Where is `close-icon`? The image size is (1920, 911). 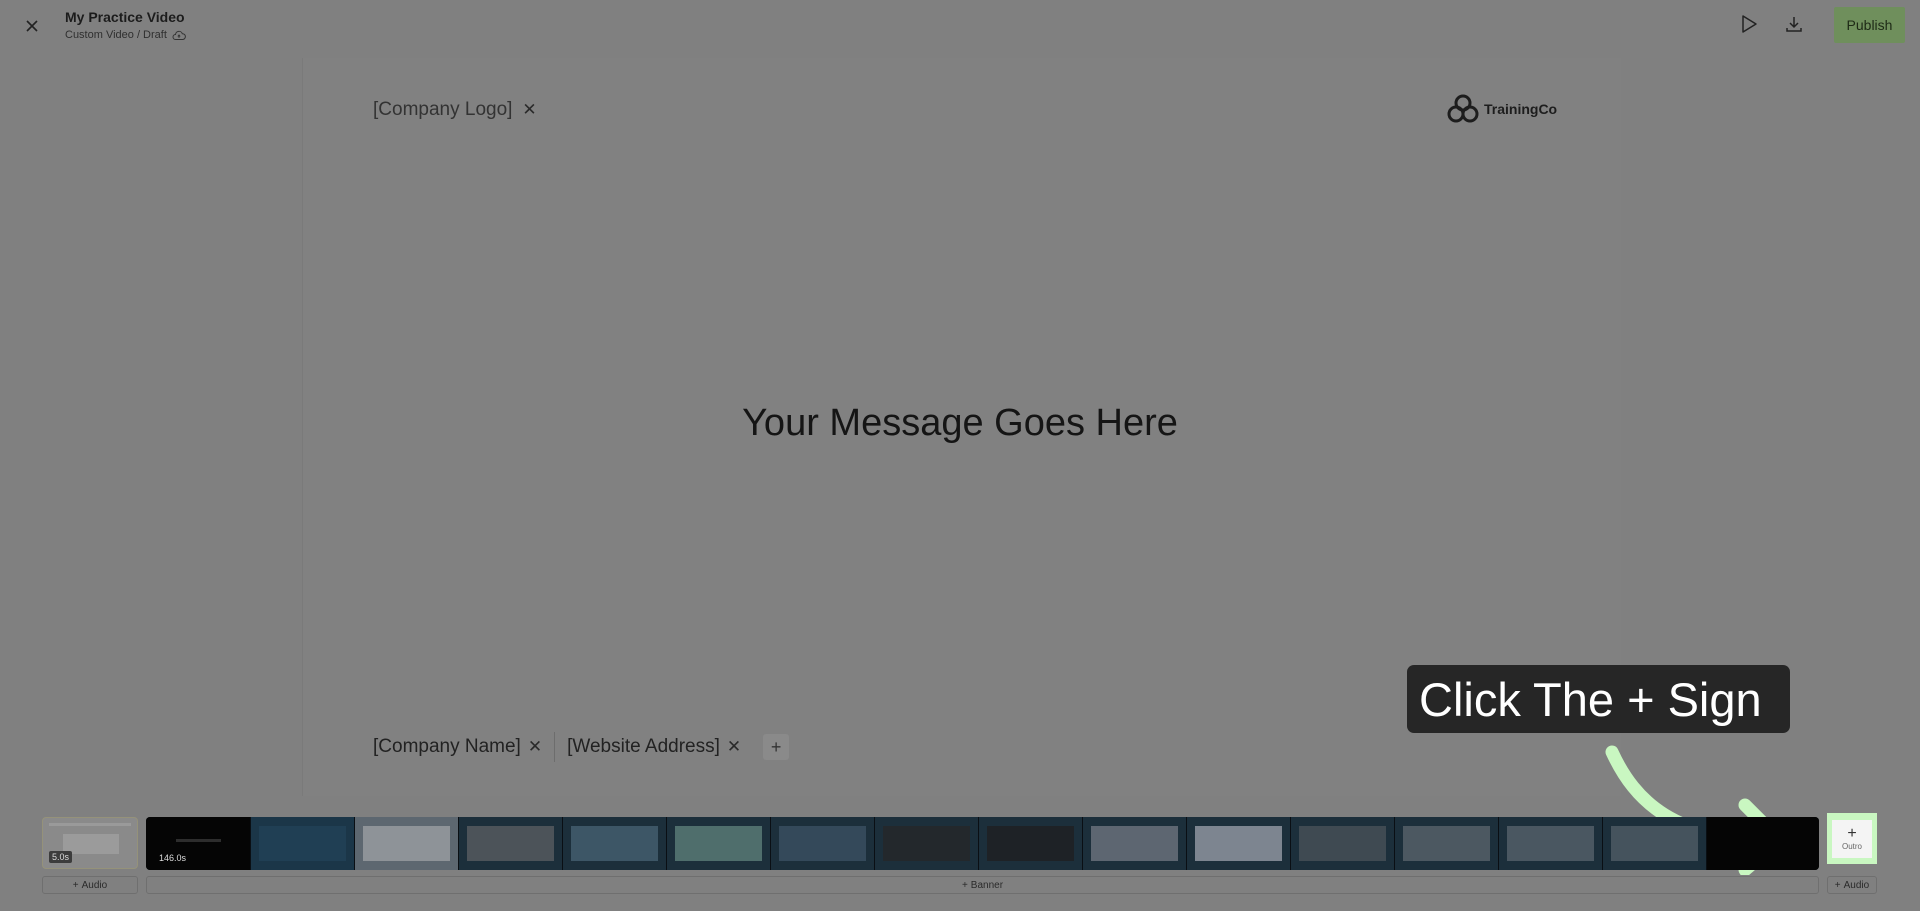 close-icon is located at coordinates (32, 26).